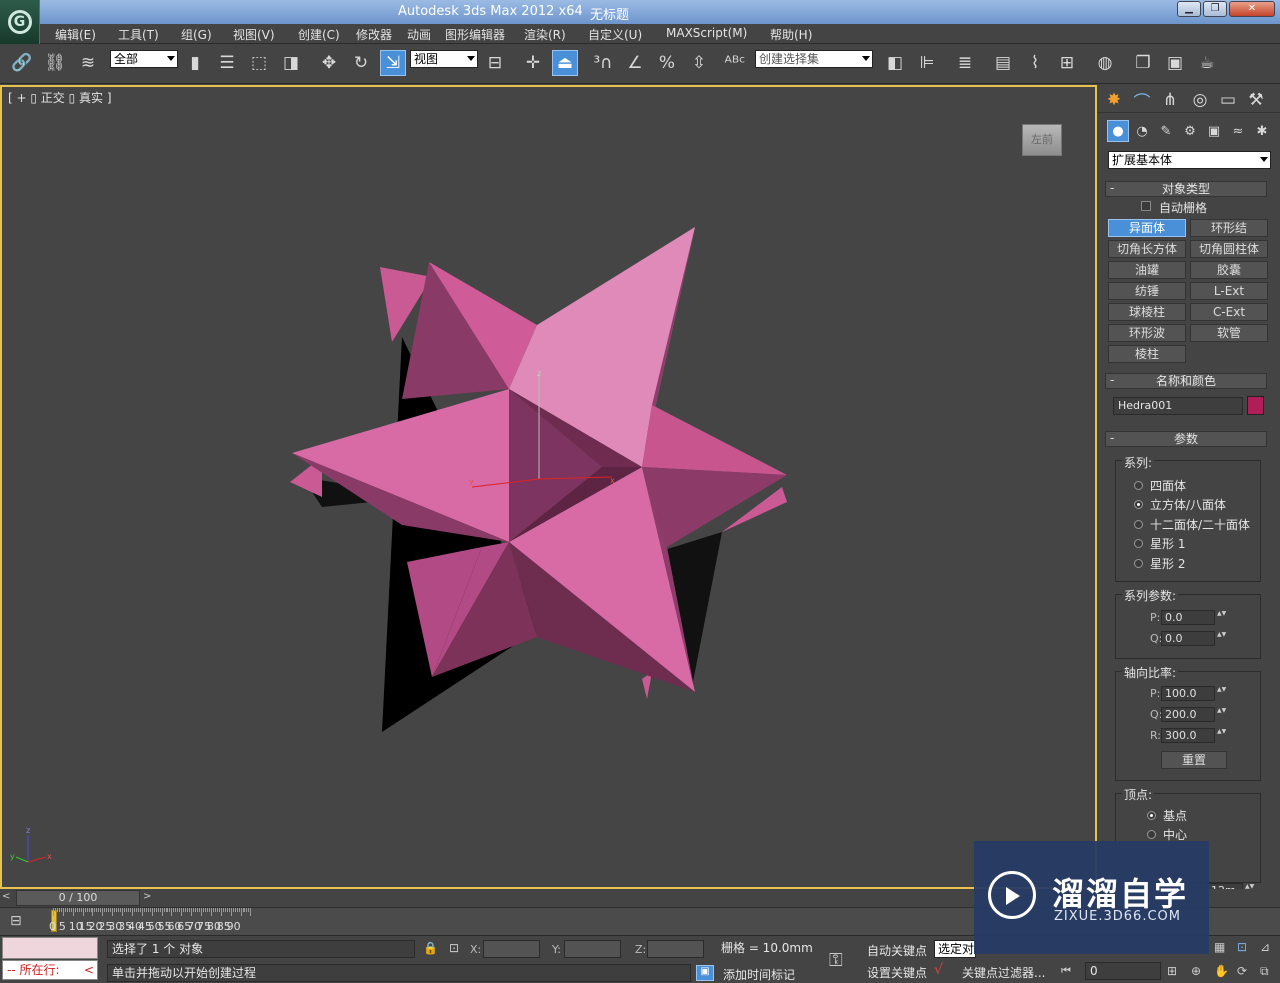 This screenshot has height=983, width=1280. I want to click on menu-animation: 动画, so click(419, 34).